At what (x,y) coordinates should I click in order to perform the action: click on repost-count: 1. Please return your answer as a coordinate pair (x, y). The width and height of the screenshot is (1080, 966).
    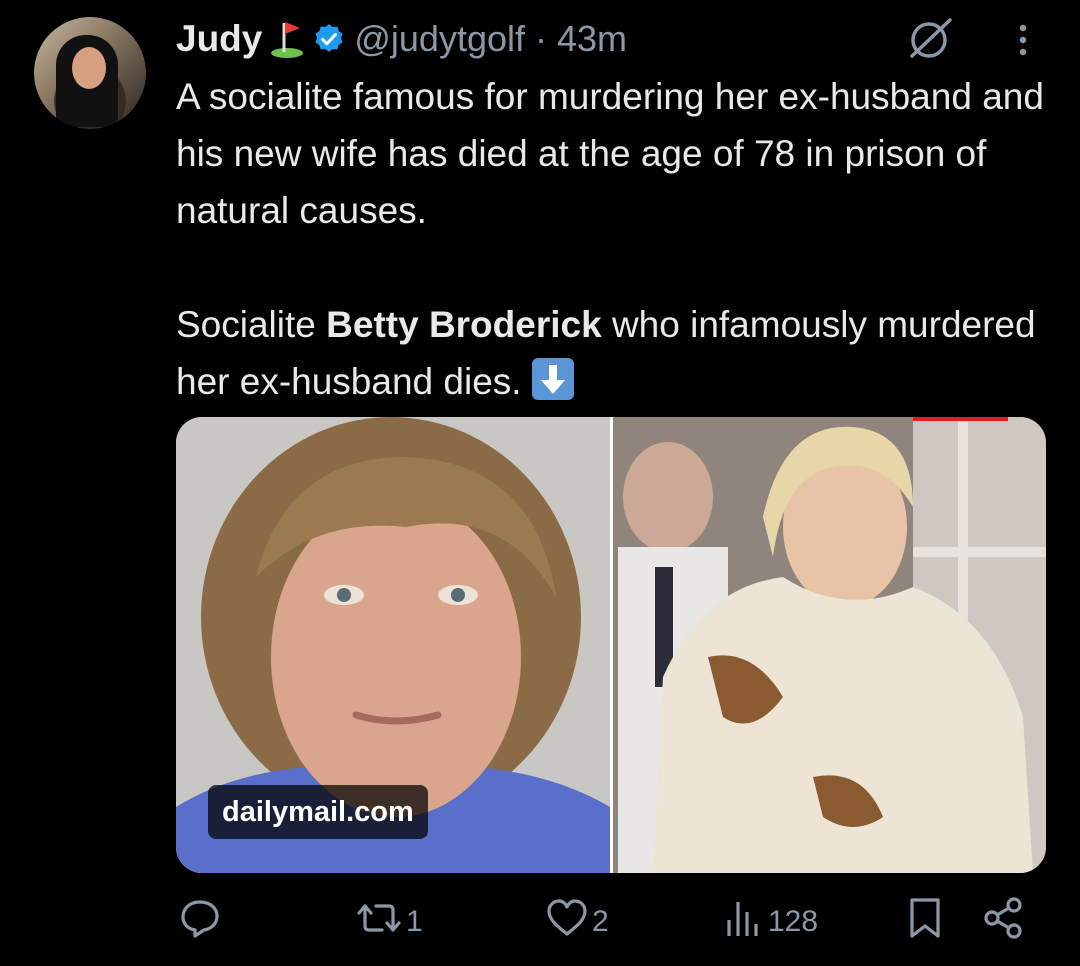
    Looking at the image, I should click on (414, 921).